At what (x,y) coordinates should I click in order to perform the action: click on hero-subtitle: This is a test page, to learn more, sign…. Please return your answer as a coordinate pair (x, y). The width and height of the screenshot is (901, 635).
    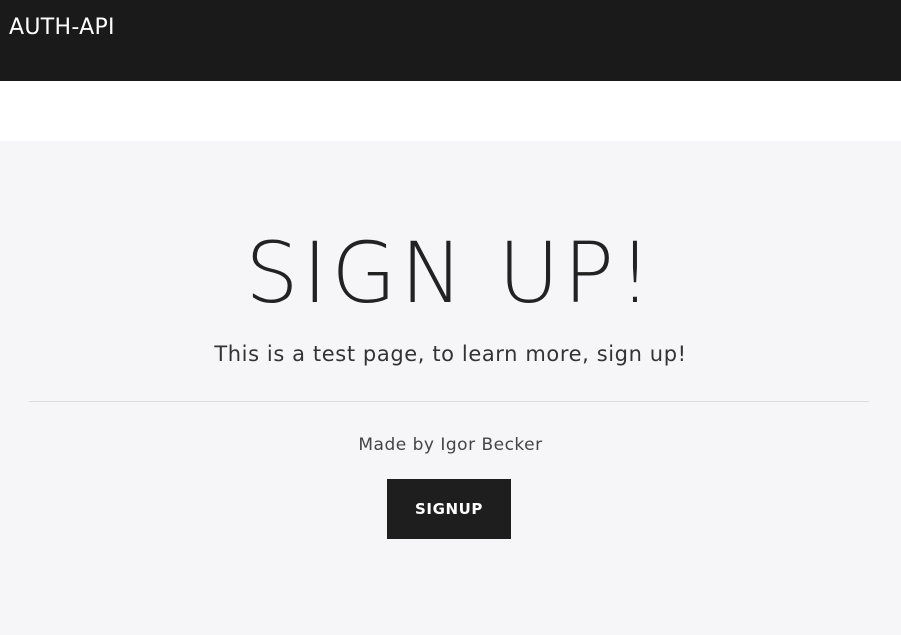
    Looking at the image, I should click on (450, 354).